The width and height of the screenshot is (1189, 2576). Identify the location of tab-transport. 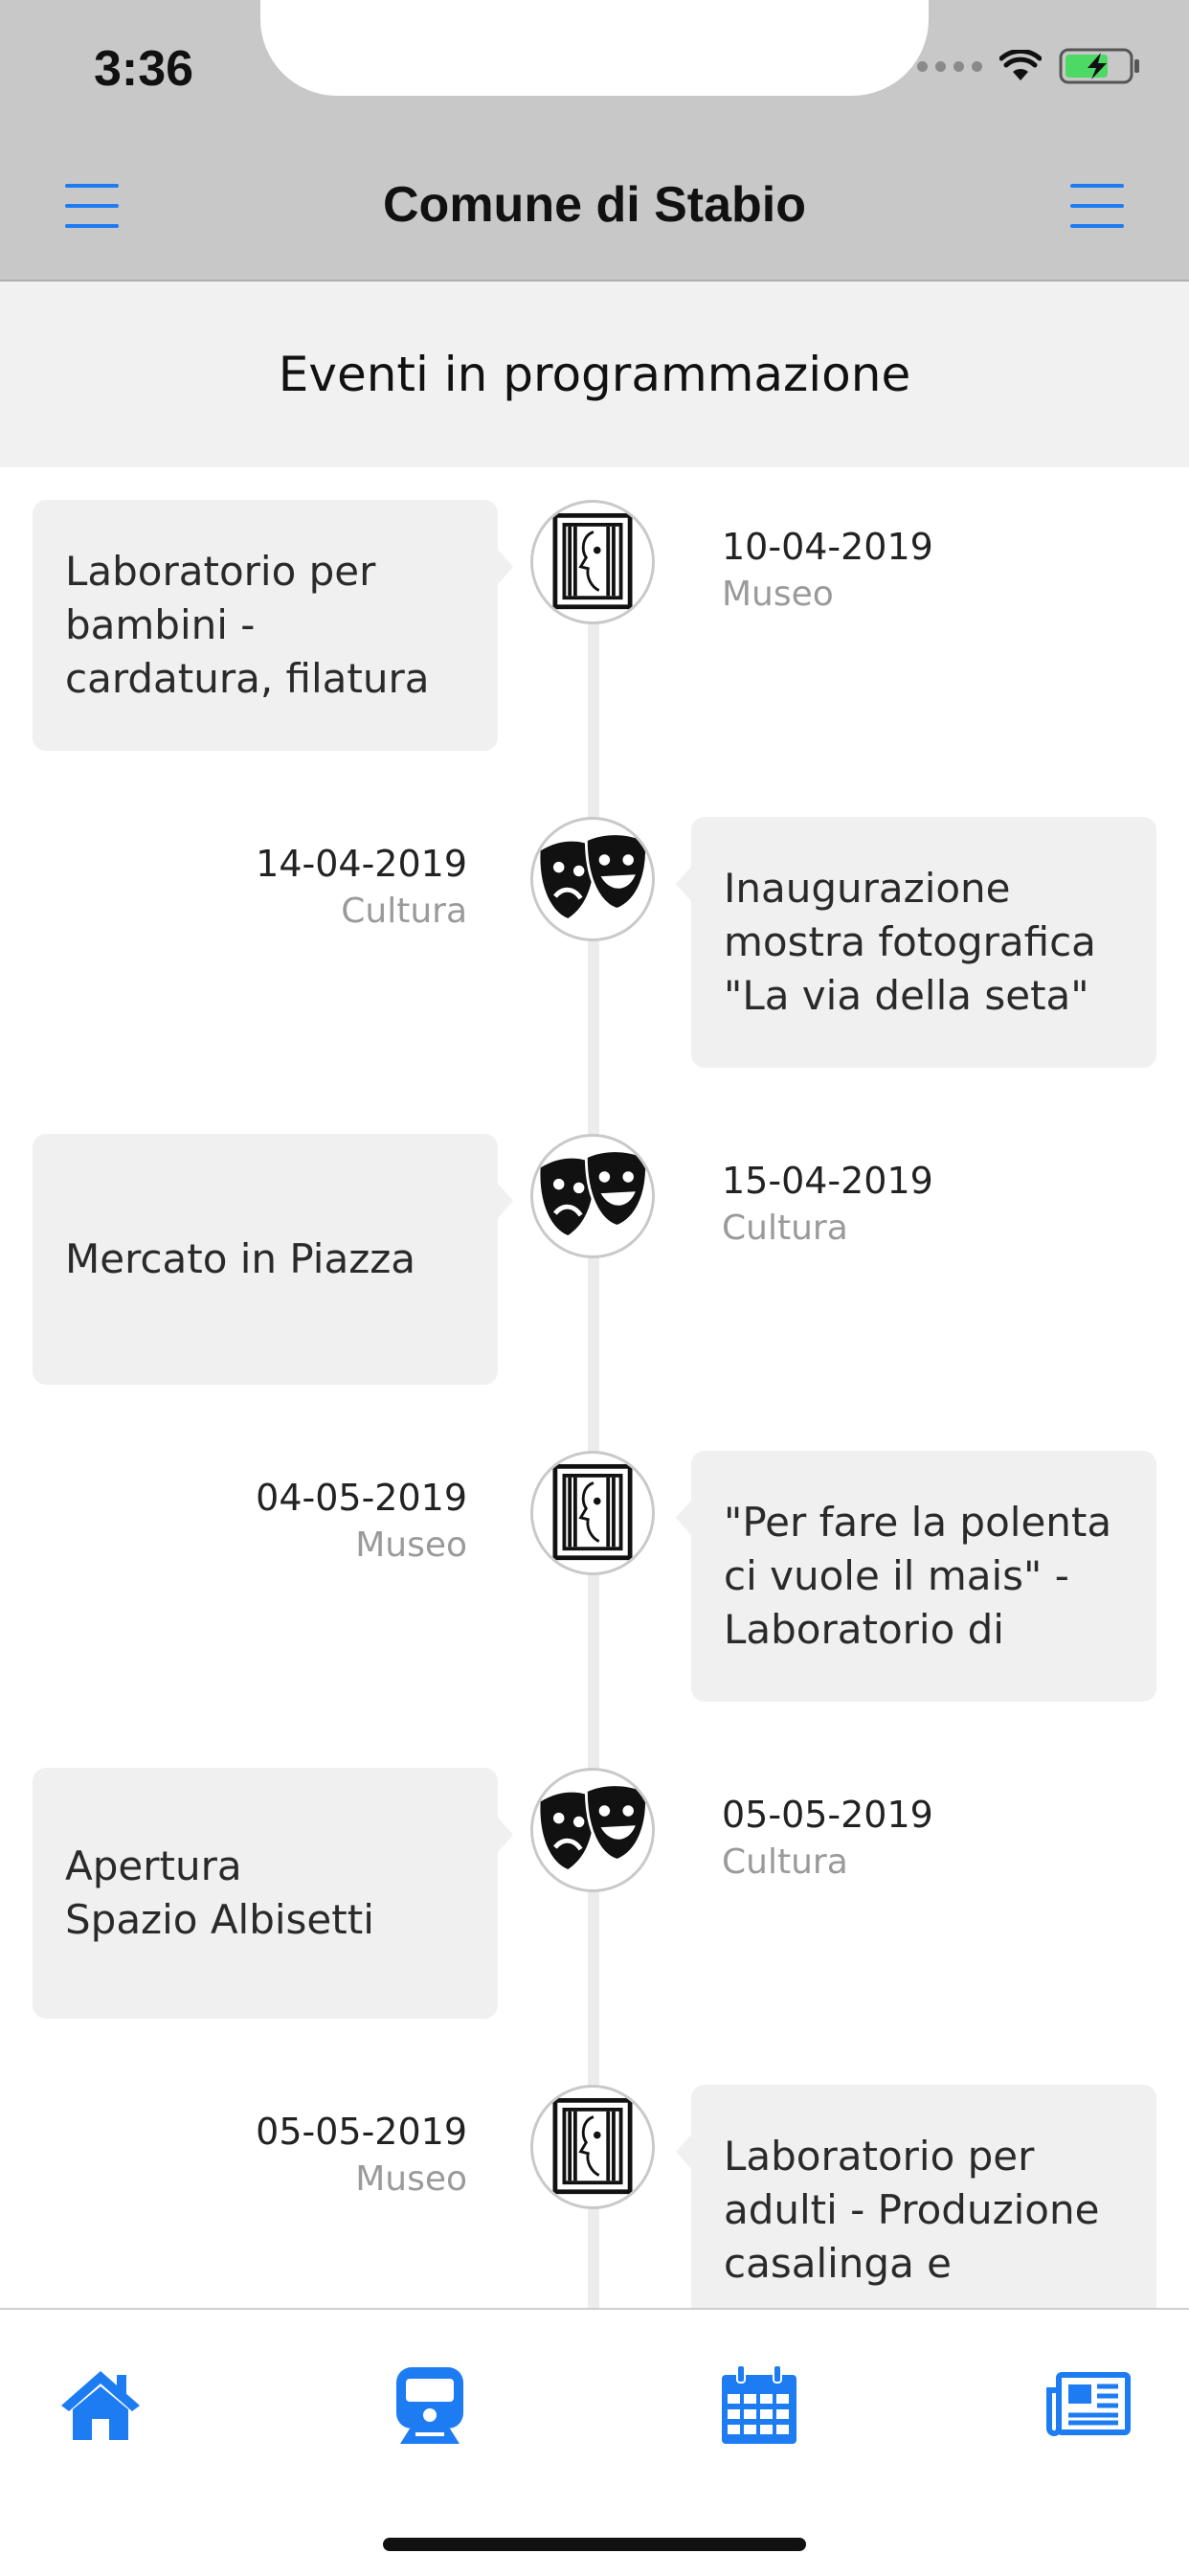
(430, 2404).